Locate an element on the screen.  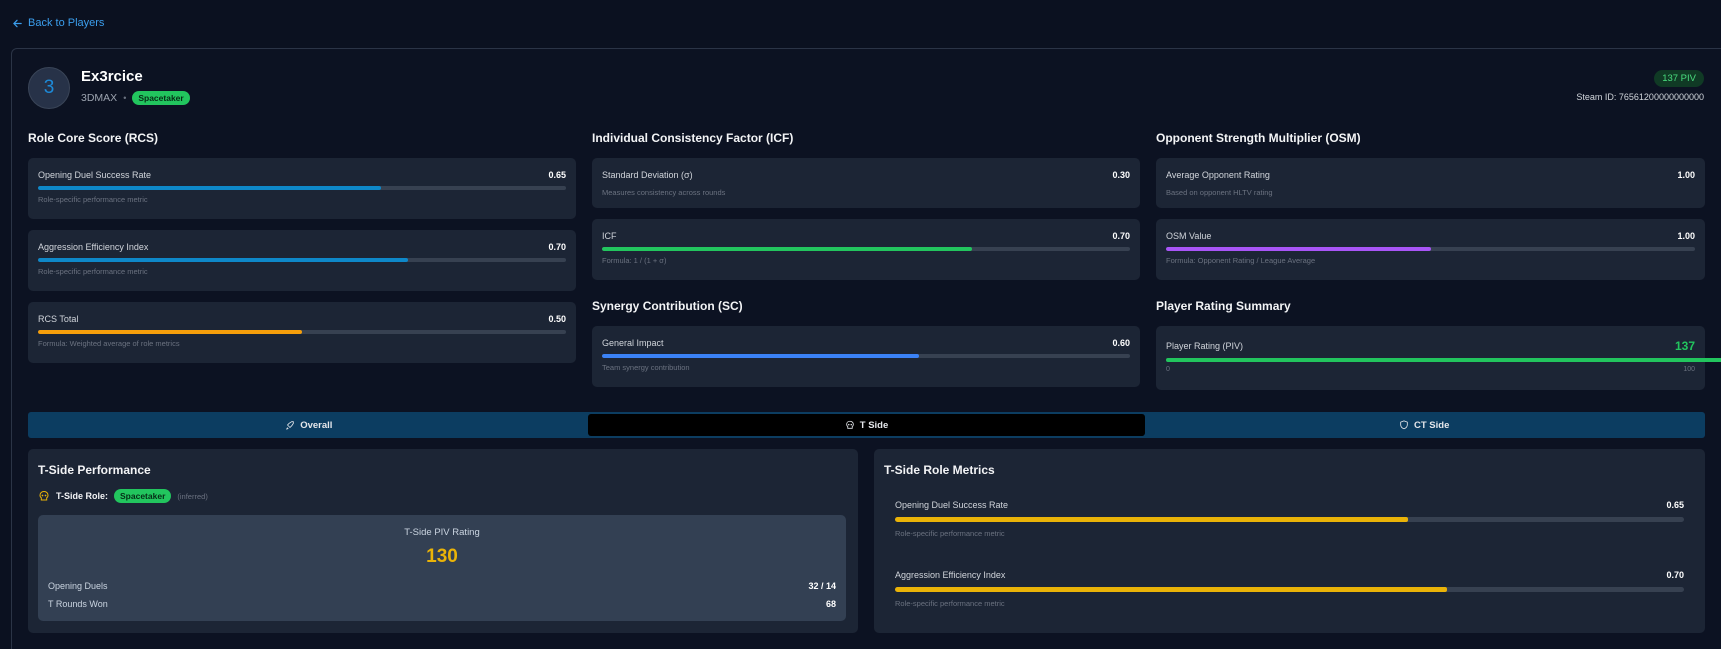
side-tabs: Overall T Side CT Side is located at coordinates (866, 425).